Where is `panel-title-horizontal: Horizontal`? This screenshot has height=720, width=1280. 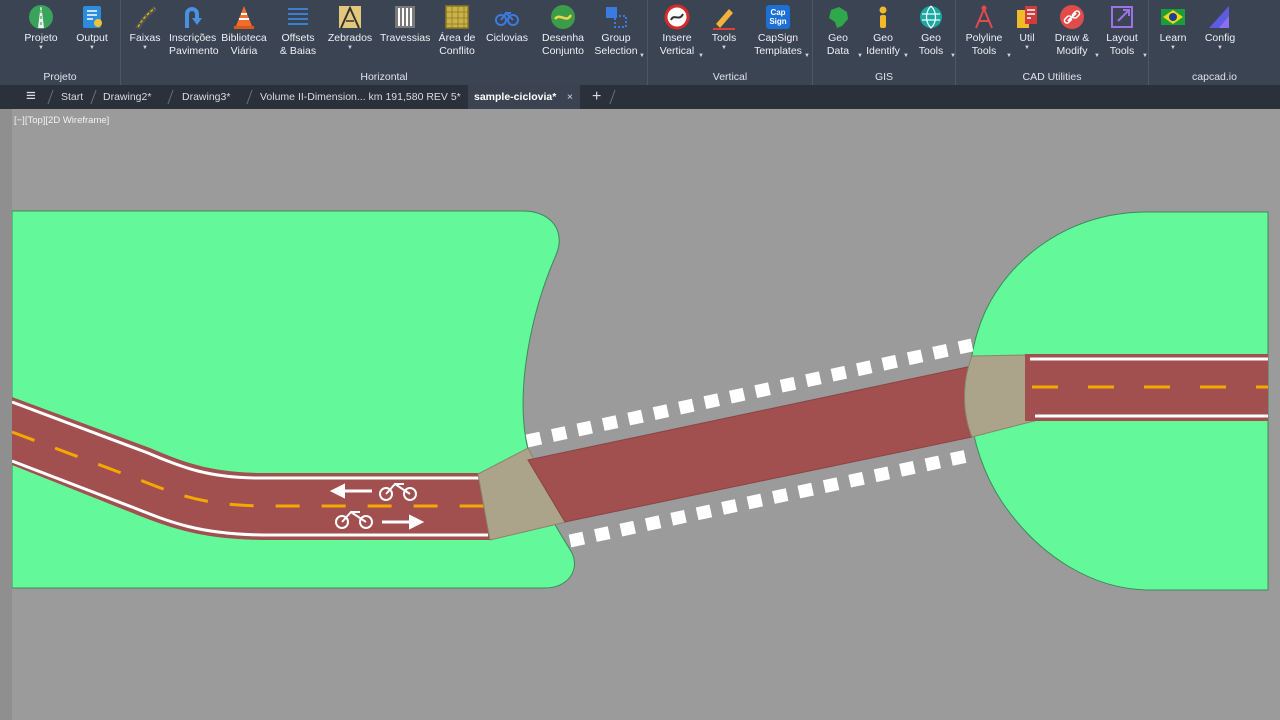
panel-title-horizontal: Horizontal is located at coordinates (384, 77).